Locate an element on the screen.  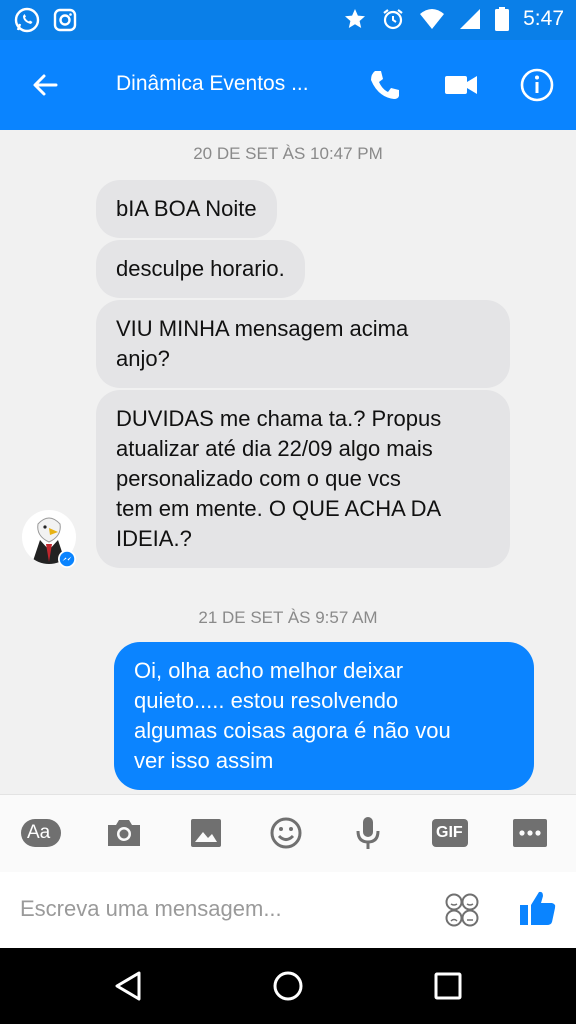
composer-toolbar: Aa GIF is located at coordinates (288, 833).